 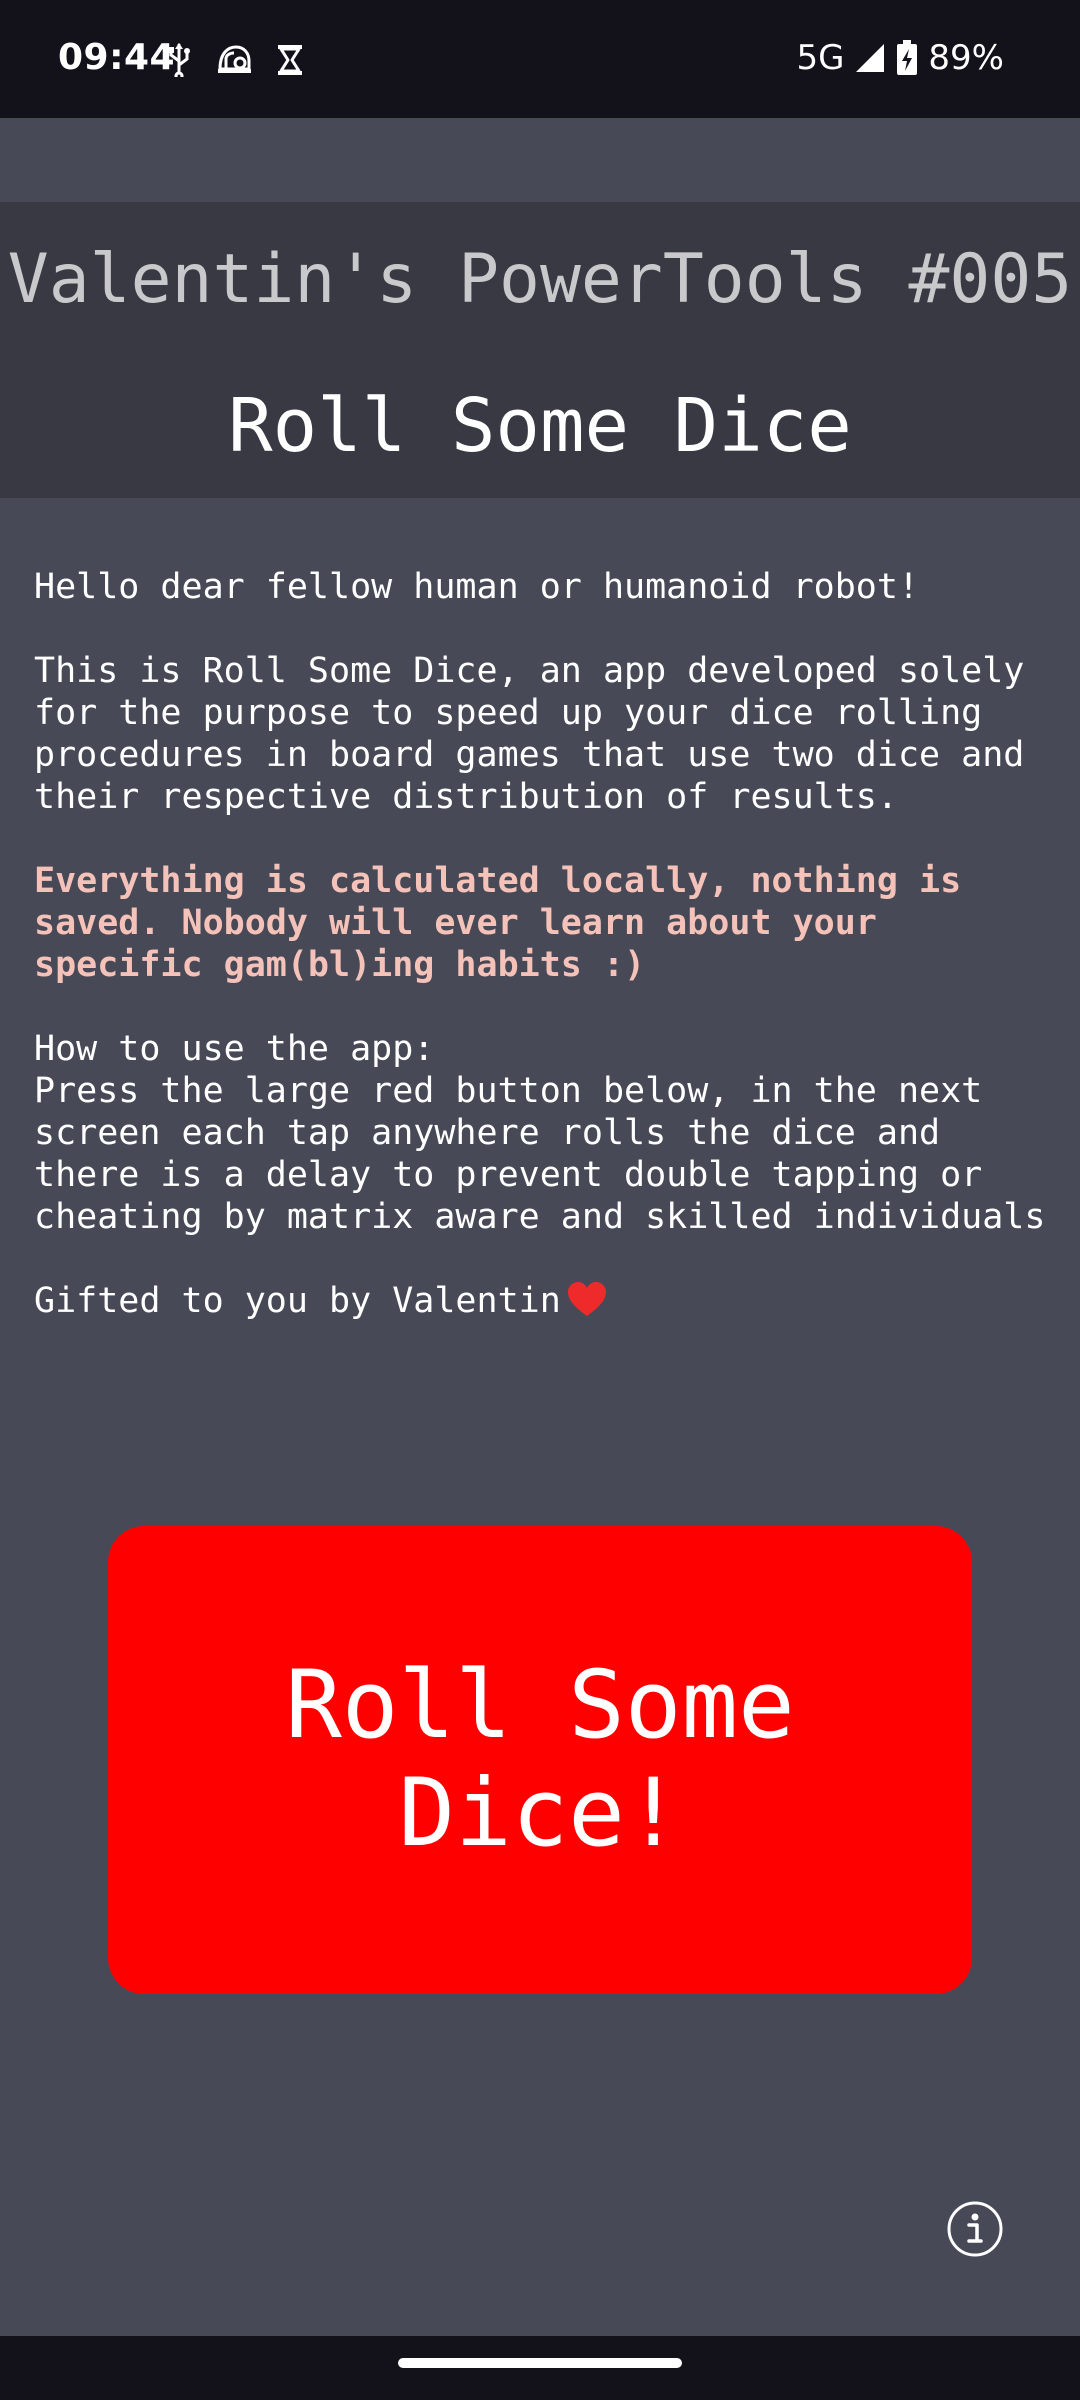 I want to click on heart-icon, so click(x=587, y=1305).